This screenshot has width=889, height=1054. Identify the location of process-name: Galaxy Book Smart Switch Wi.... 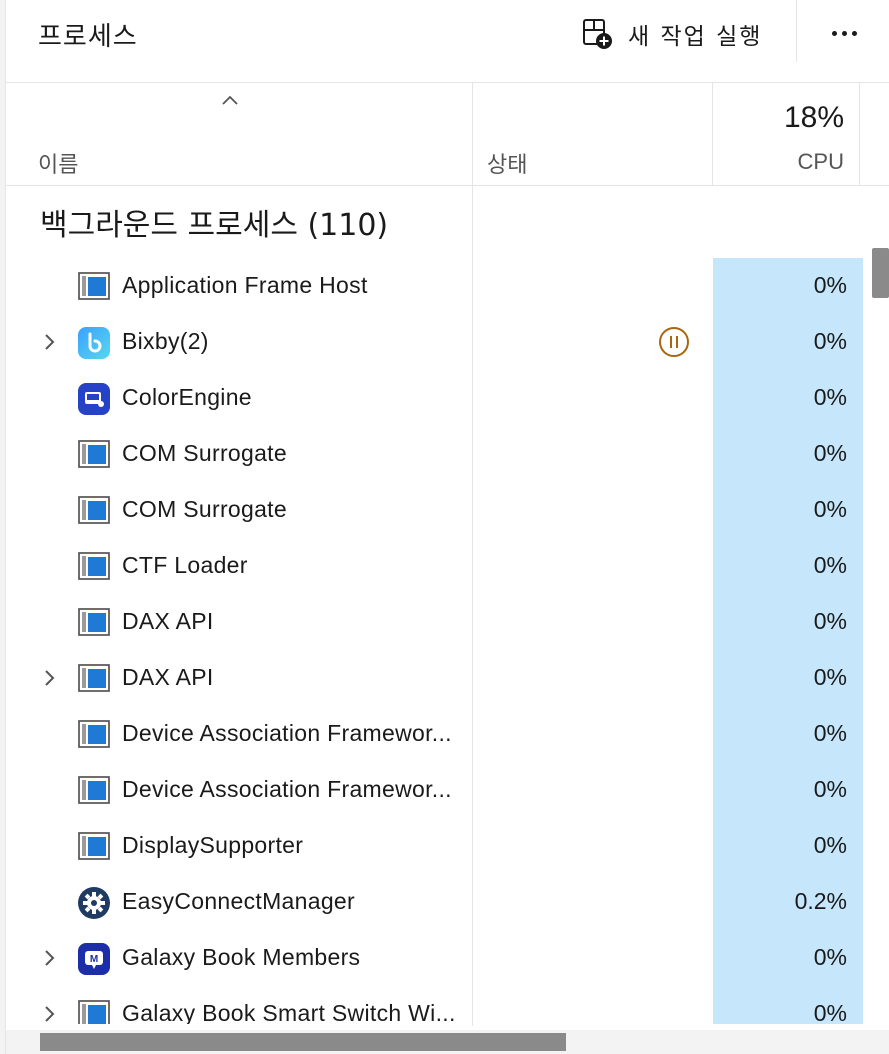
(289, 1012).